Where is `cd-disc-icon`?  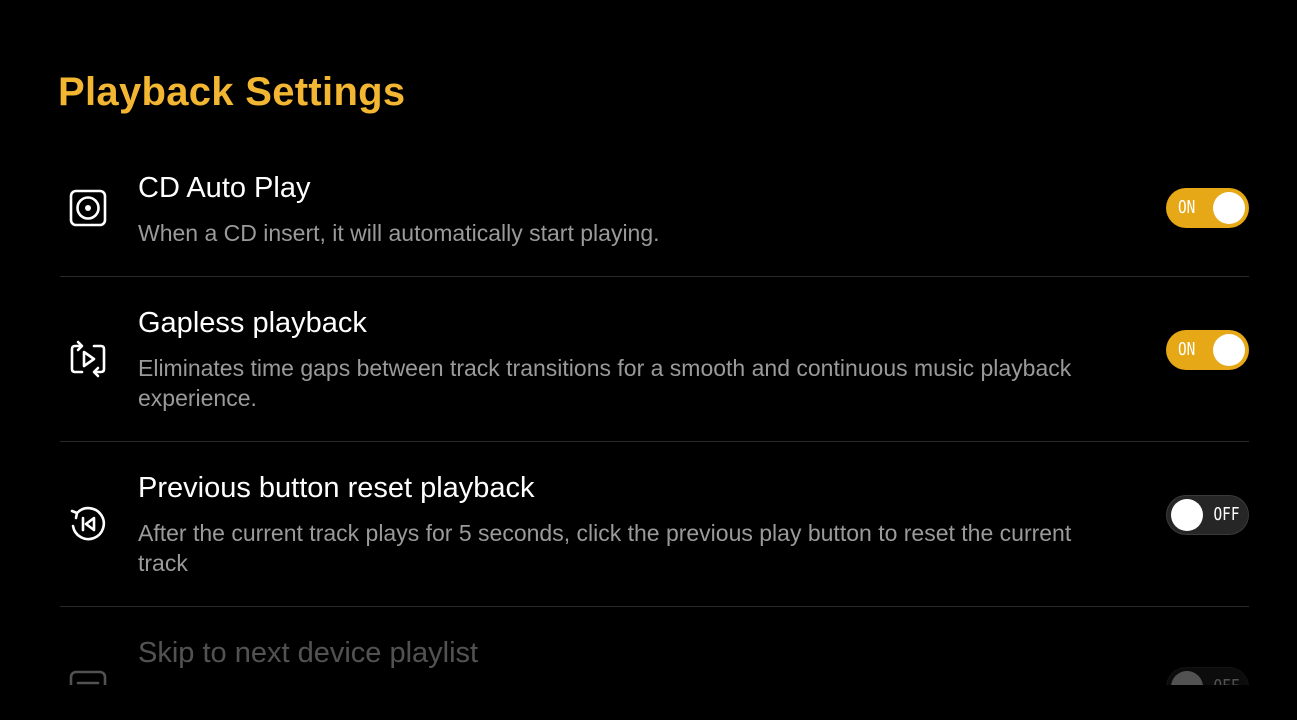
cd-disc-icon is located at coordinates (88, 208).